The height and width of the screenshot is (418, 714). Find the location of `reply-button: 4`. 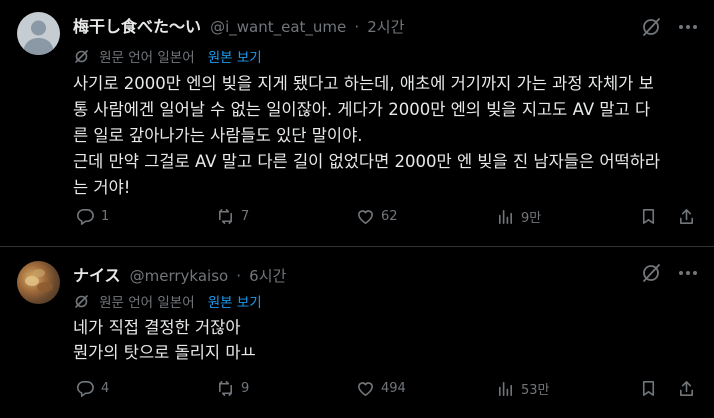

reply-button: 4 is located at coordinates (92, 388).